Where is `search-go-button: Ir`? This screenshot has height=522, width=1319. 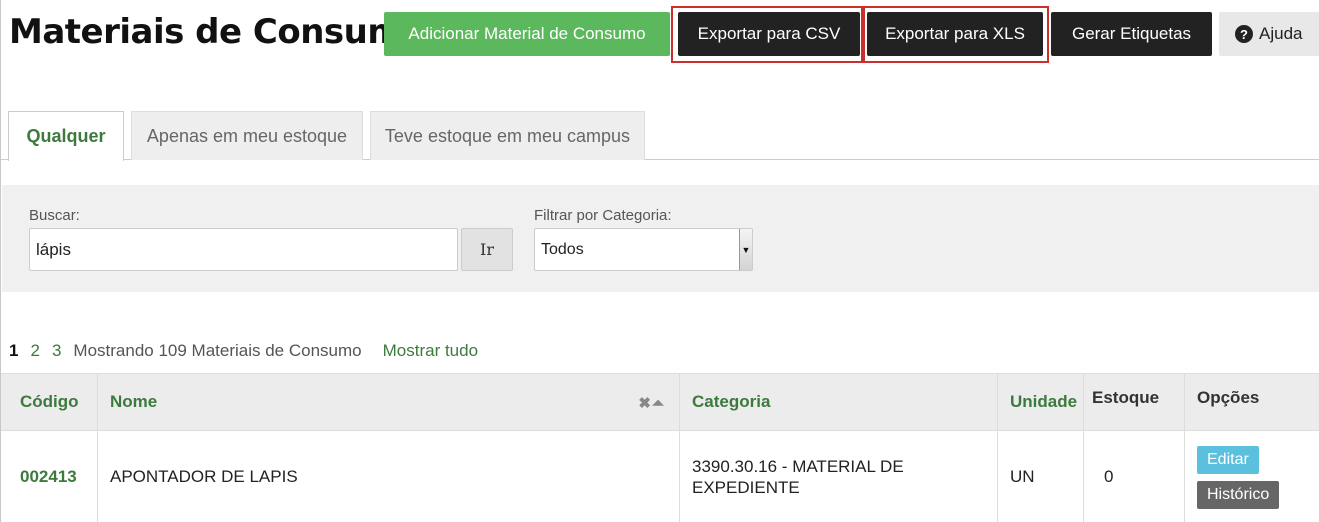
search-go-button: Ir is located at coordinates (487, 249).